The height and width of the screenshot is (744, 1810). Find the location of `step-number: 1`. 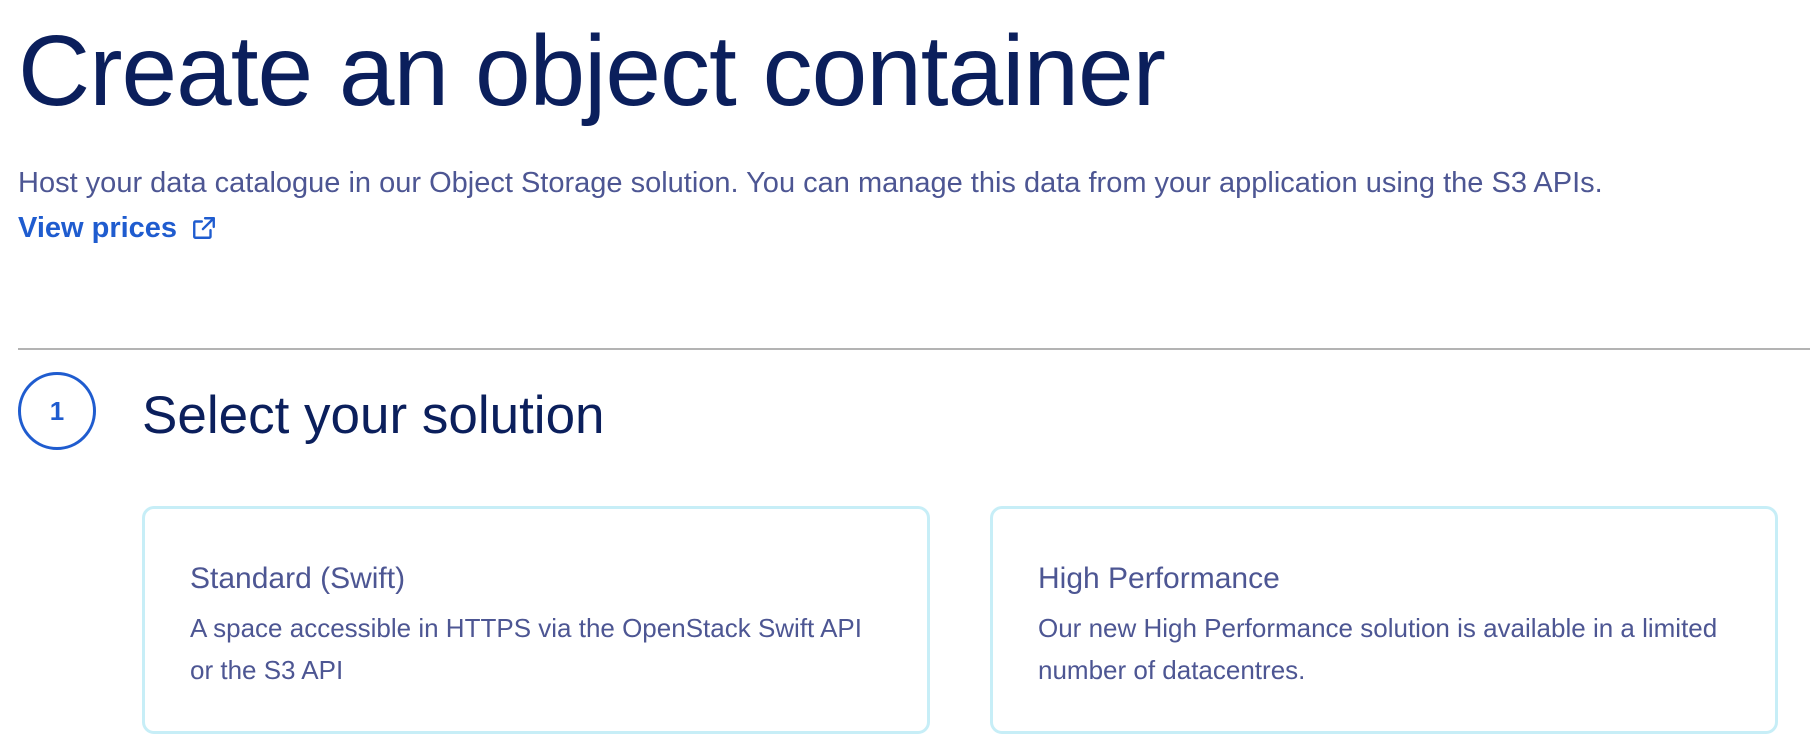

step-number: 1 is located at coordinates (57, 410).